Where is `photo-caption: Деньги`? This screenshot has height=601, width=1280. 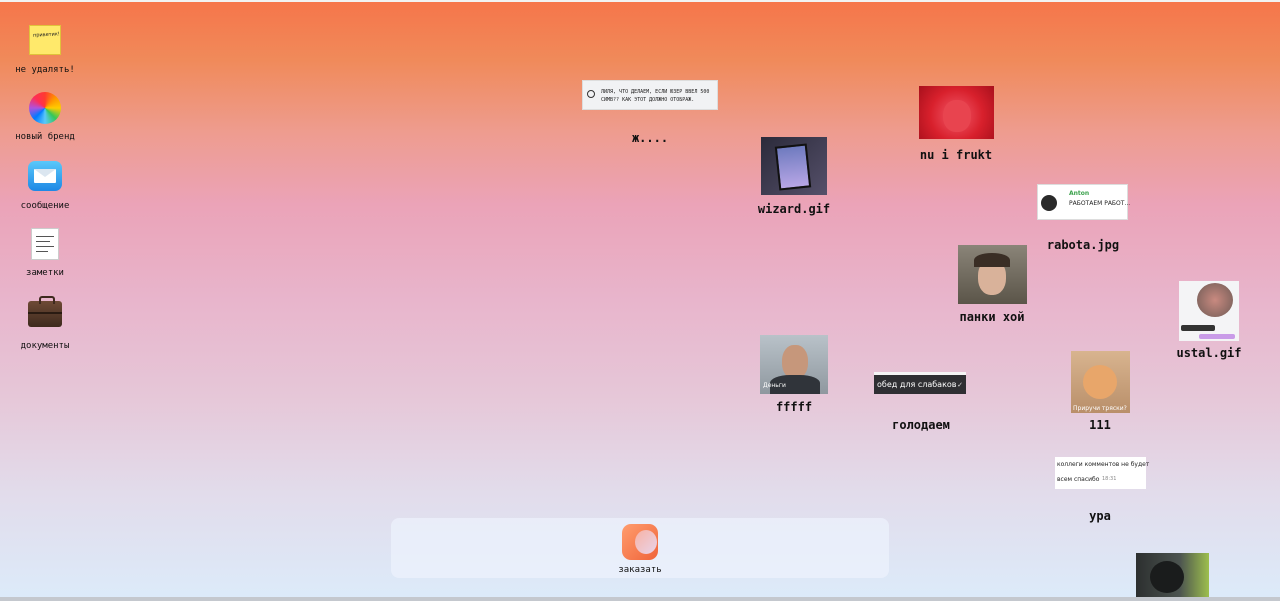
photo-caption: Деньги is located at coordinates (774, 385).